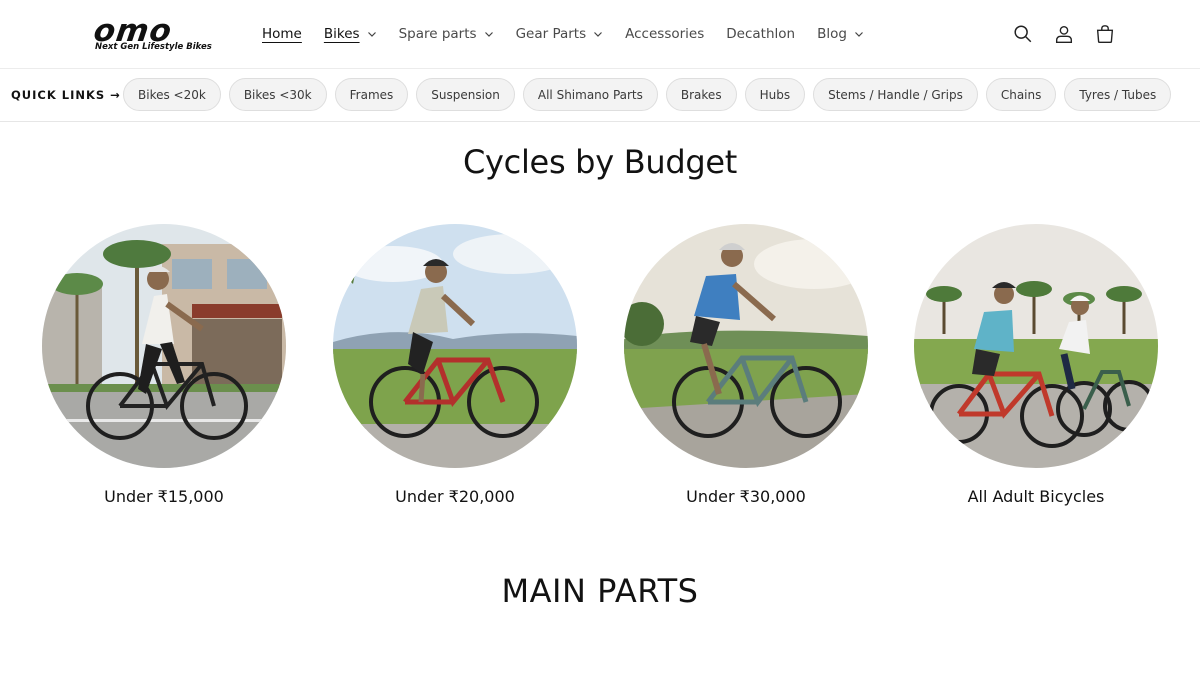 This screenshot has height=675, width=1200. Describe the element at coordinates (1023, 34) in the screenshot. I see `search-icon` at that location.